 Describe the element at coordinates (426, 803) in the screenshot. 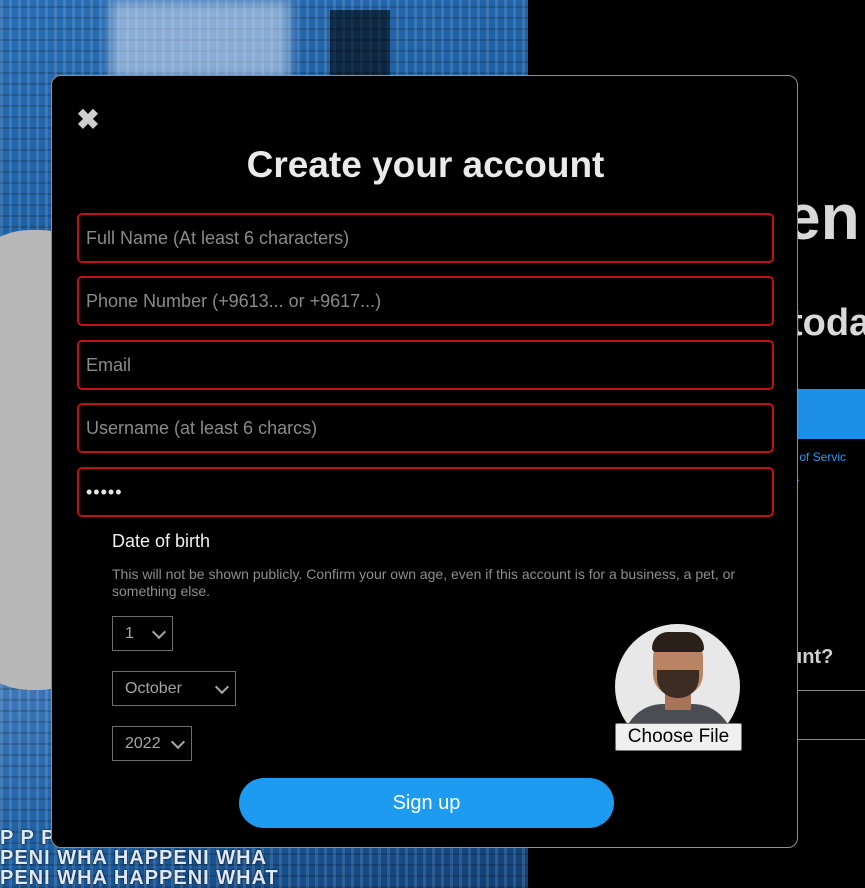

I see `signup-button: Sign up` at that location.